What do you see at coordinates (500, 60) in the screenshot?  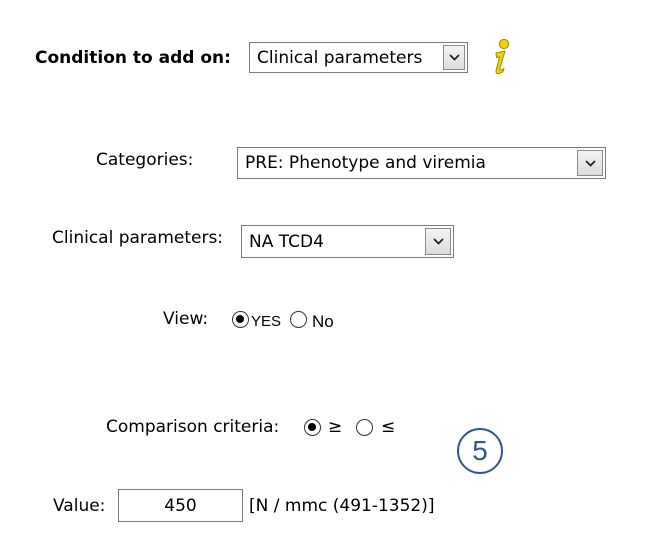 I see `info-icon` at bounding box center [500, 60].